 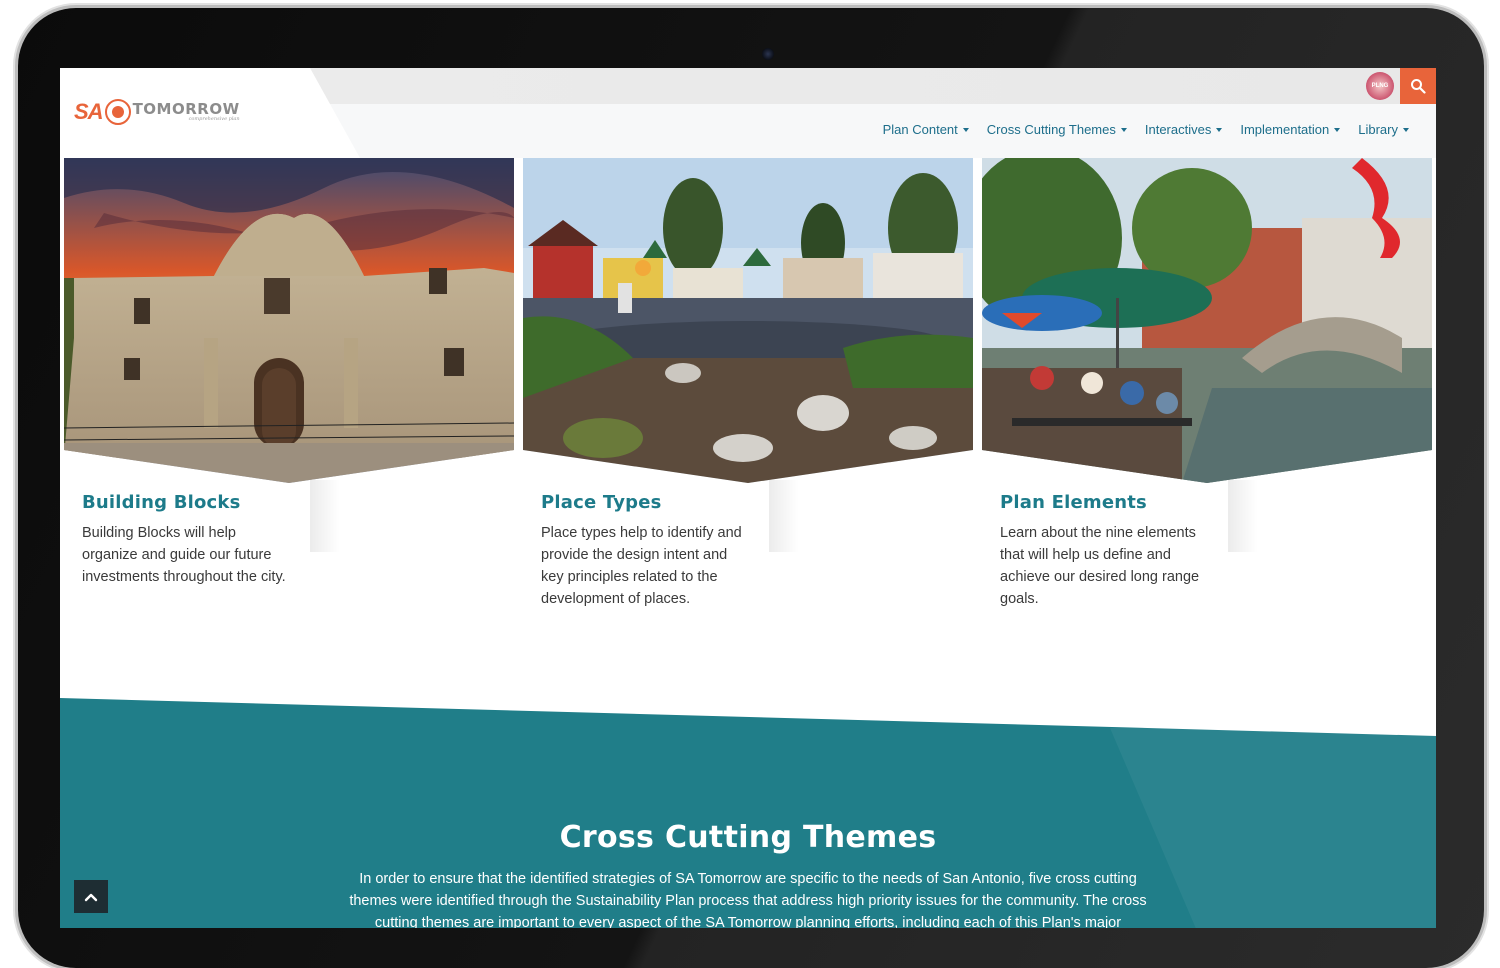 What do you see at coordinates (920, 129) in the screenshot?
I see `nav-item-label: Plan Content` at bounding box center [920, 129].